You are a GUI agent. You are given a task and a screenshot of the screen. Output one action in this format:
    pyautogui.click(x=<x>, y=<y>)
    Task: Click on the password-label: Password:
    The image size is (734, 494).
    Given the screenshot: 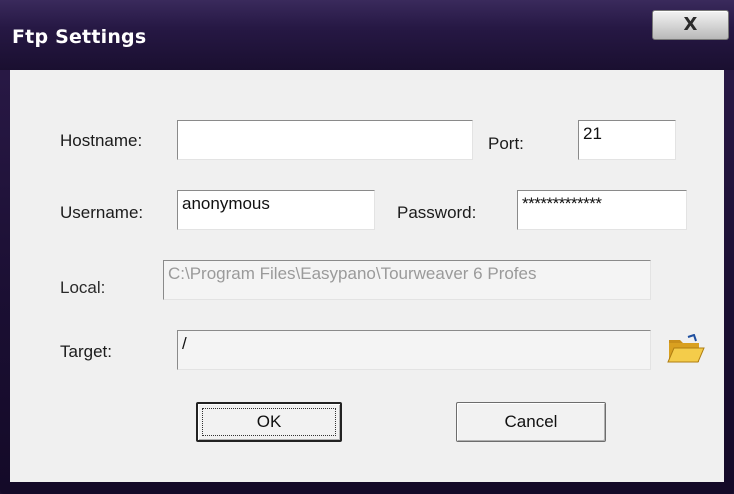 What is the action you would take?
    pyautogui.click(x=437, y=212)
    